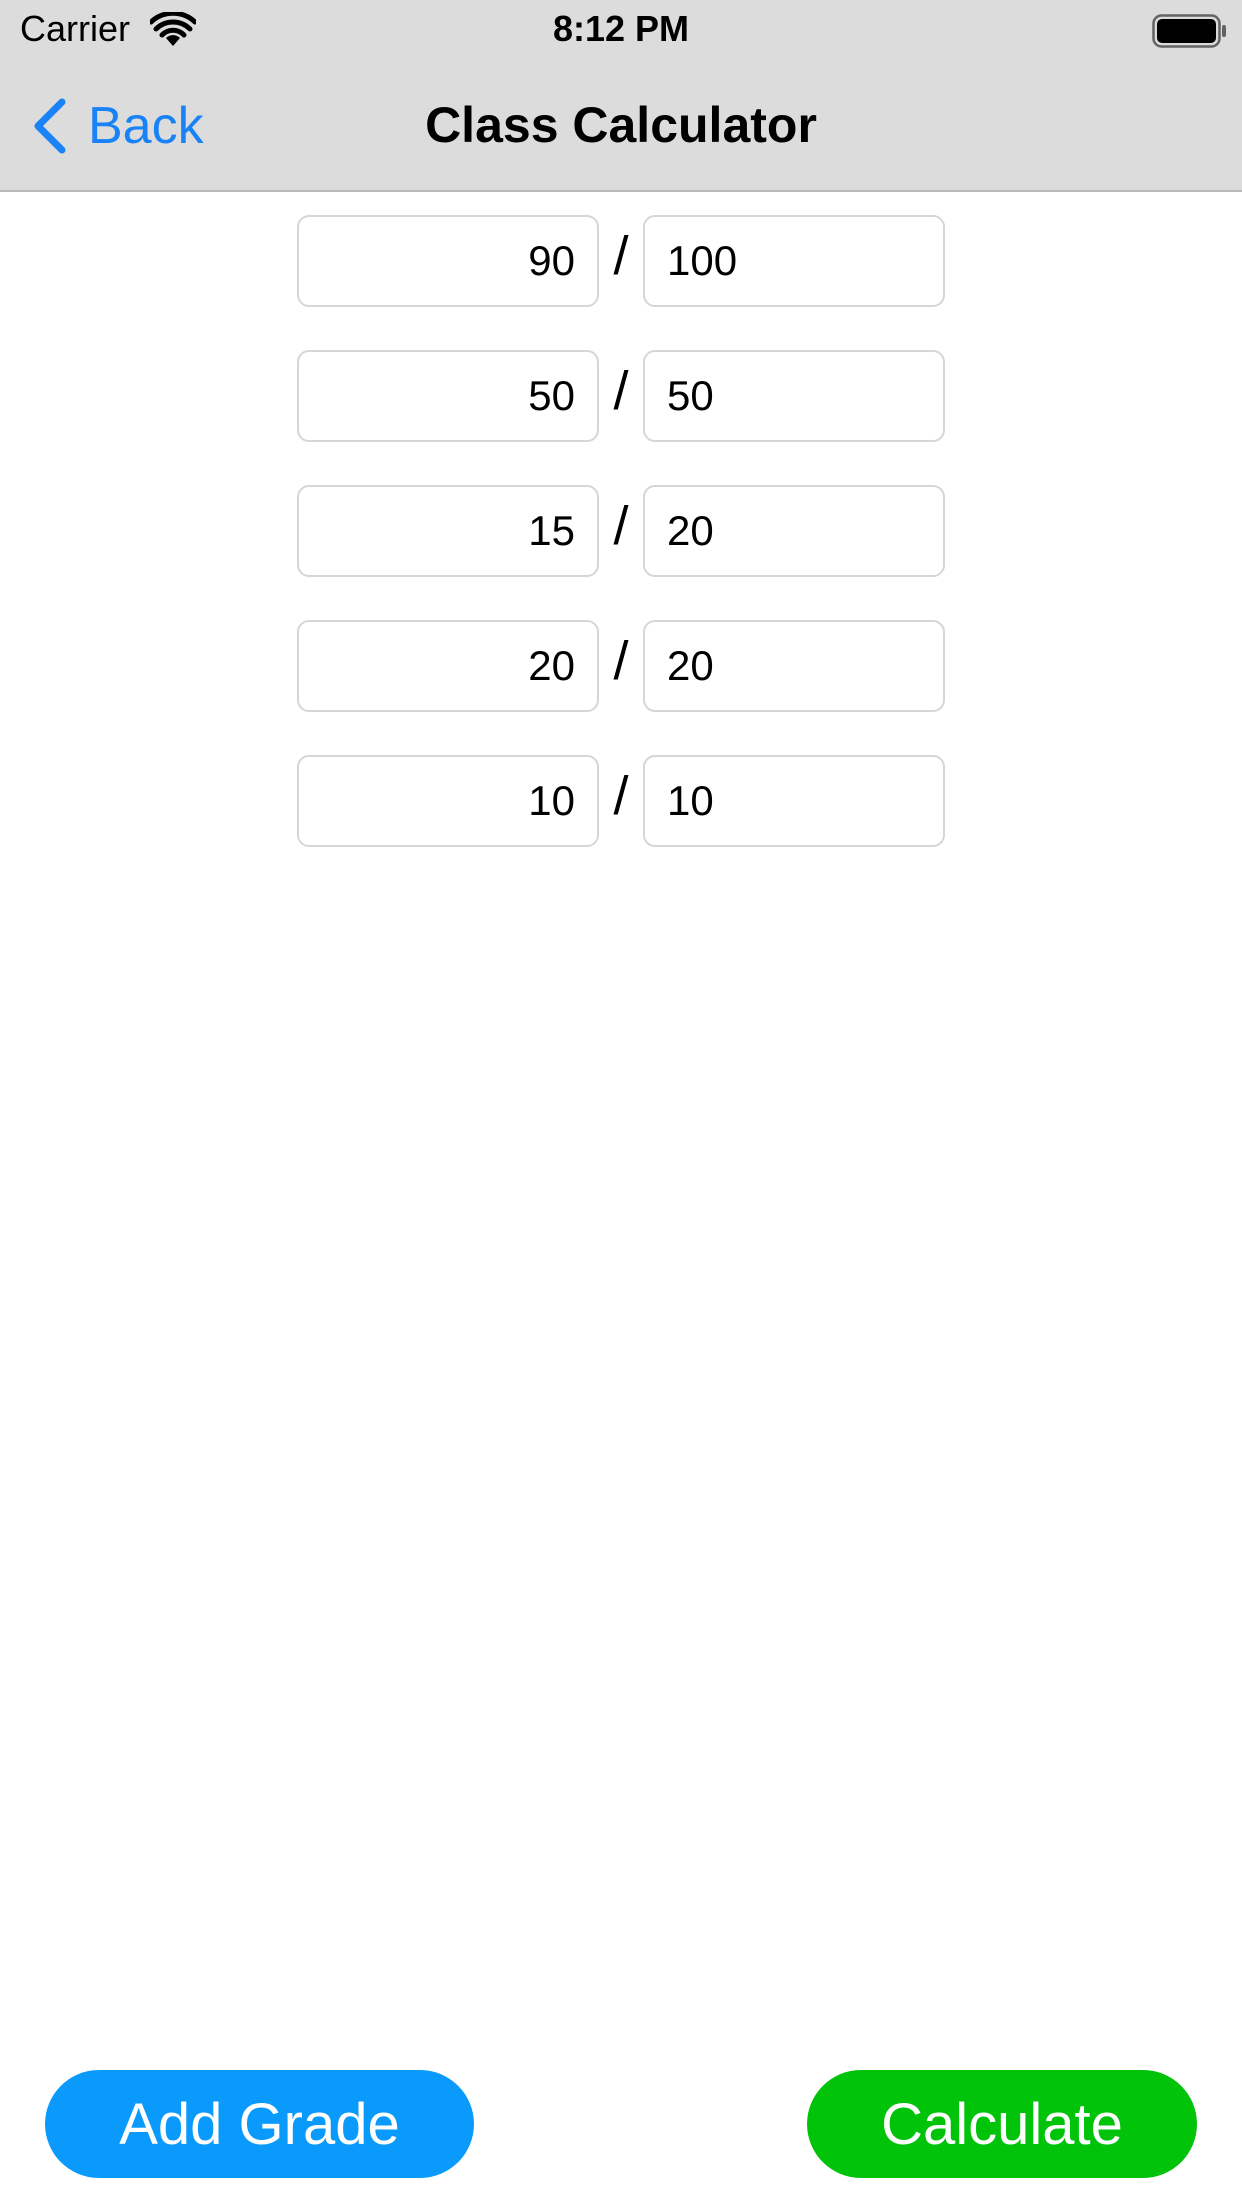 The image size is (1242, 2208). I want to click on add-grade-button: Add Grade, so click(259, 2124).